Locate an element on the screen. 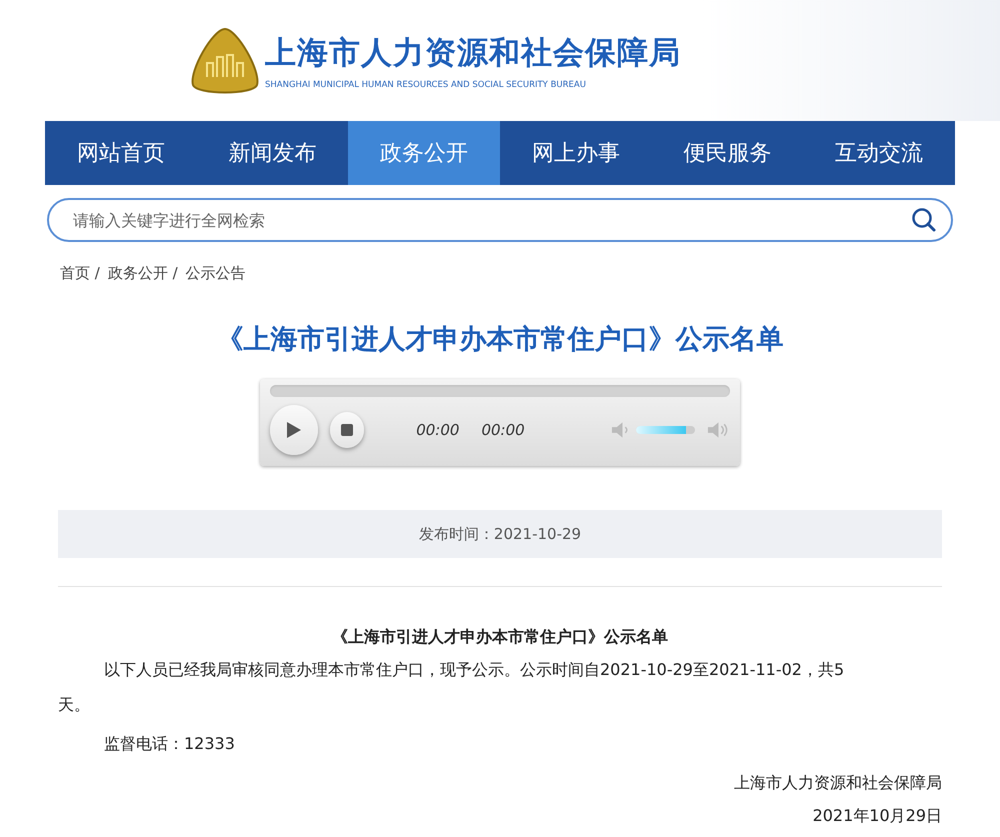 Image resolution: width=1000 pixels, height=837 pixels. stop-button is located at coordinates (347, 430).